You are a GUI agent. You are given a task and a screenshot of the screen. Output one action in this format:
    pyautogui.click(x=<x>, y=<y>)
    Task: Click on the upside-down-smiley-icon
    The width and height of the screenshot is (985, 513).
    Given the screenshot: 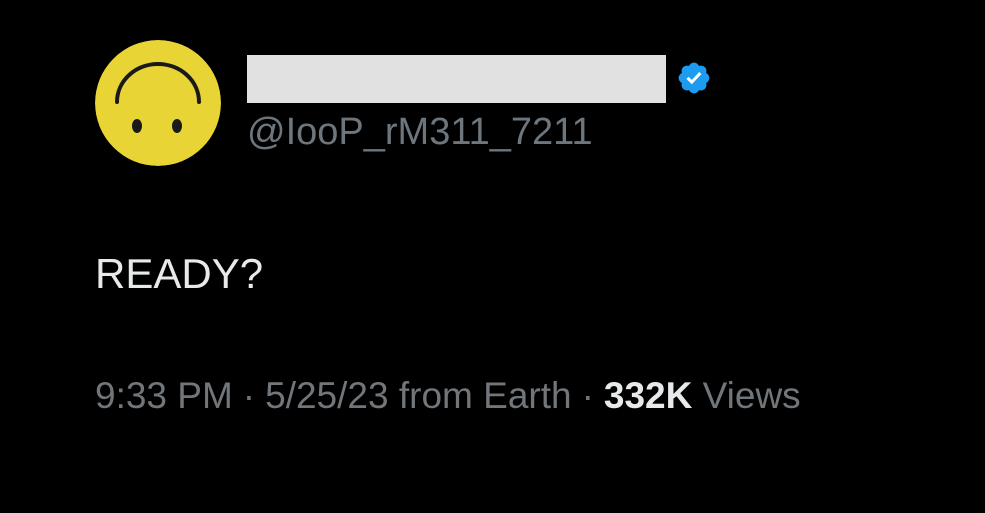 What is the action you would take?
    pyautogui.click(x=158, y=103)
    